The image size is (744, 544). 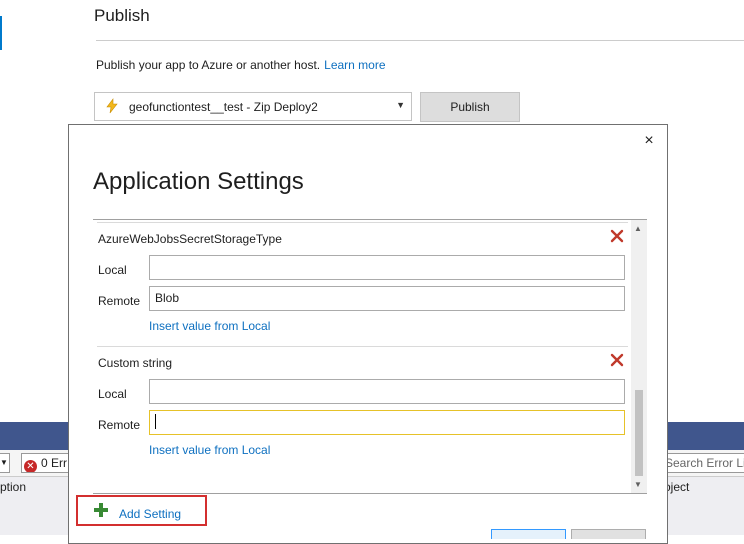 What do you see at coordinates (190, 239) in the screenshot?
I see `setting-name: AzureWebJobsSecretStorageType` at bounding box center [190, 239].